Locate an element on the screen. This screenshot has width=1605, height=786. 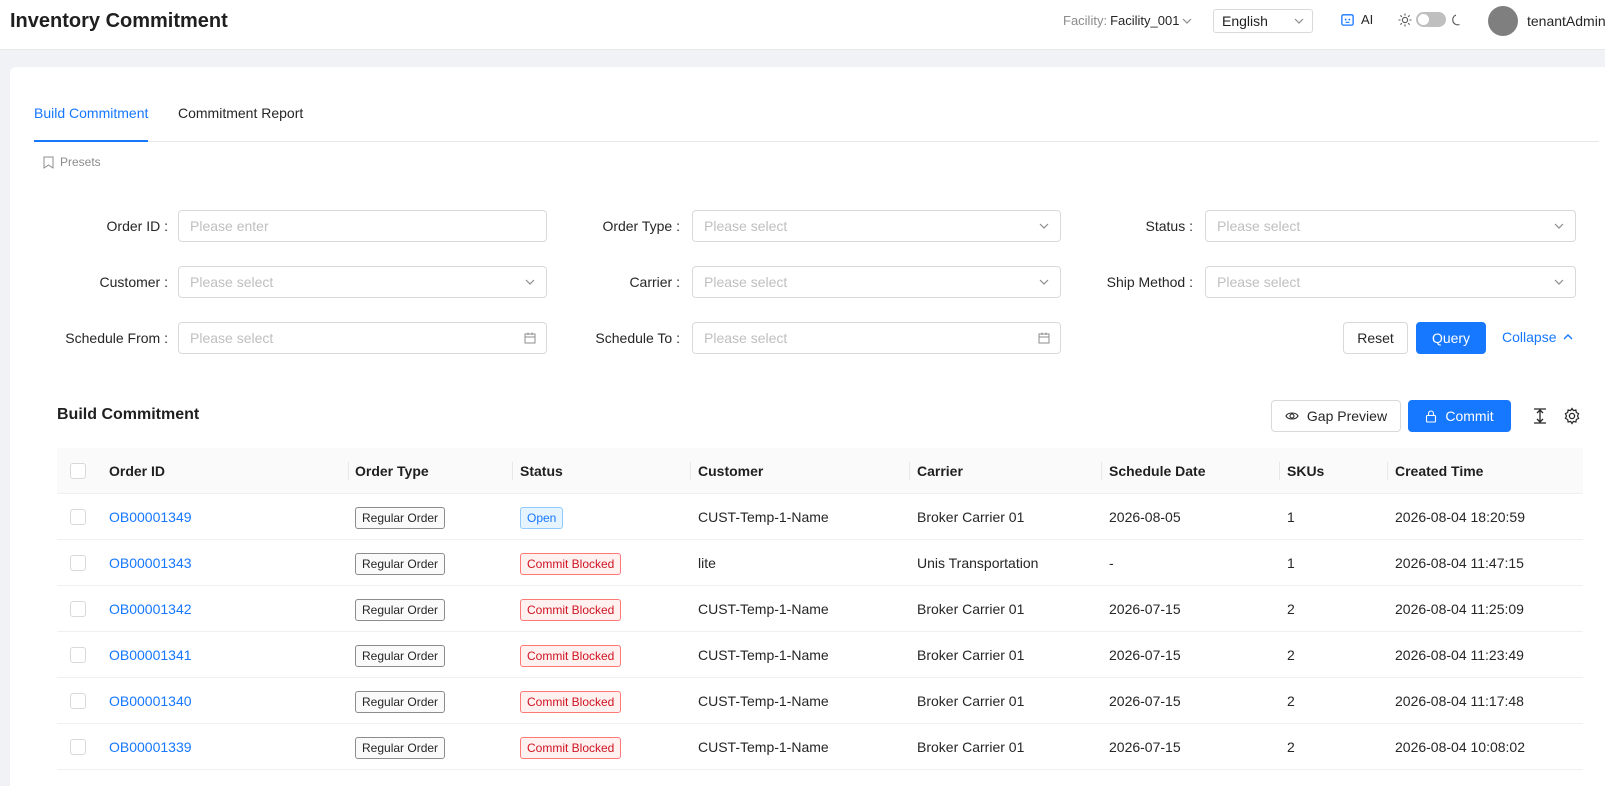
order-id-link: OB00001349 is located at coordinates (150, 517).